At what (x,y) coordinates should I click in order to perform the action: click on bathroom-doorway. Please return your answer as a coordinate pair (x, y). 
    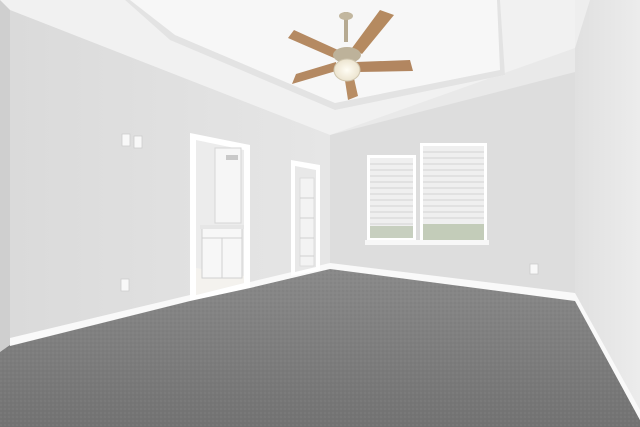
    Looking at the image, I should click on (220, 217).